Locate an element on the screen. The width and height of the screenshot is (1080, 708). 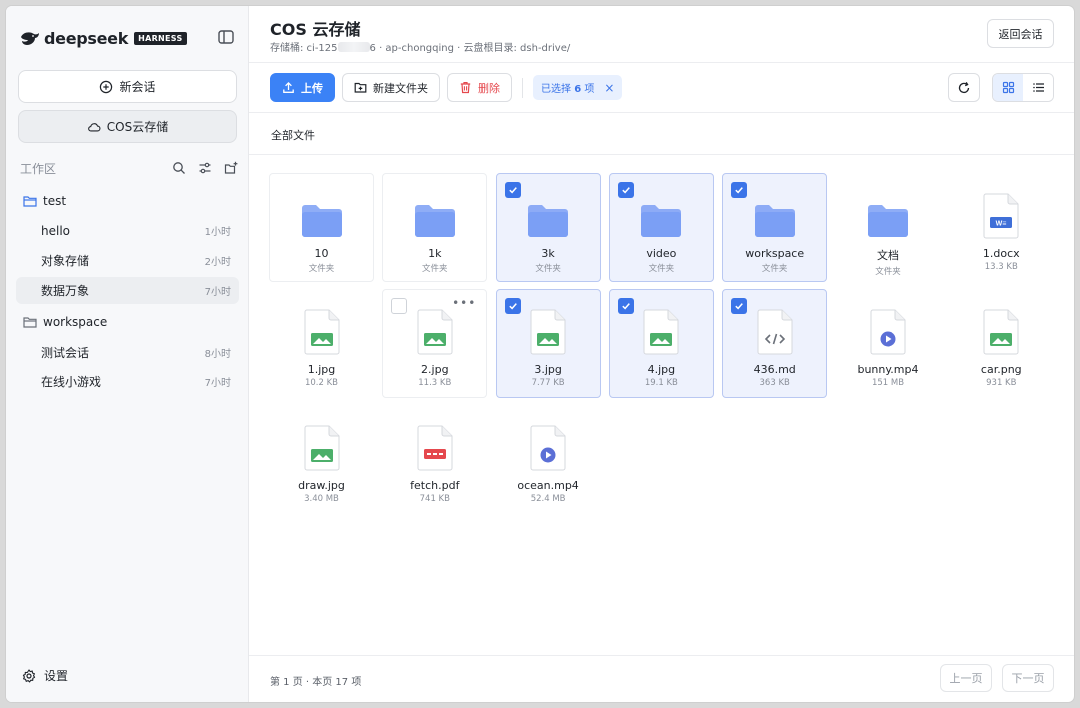
file-meta: 741 KB is located at coordinates (434, 499).